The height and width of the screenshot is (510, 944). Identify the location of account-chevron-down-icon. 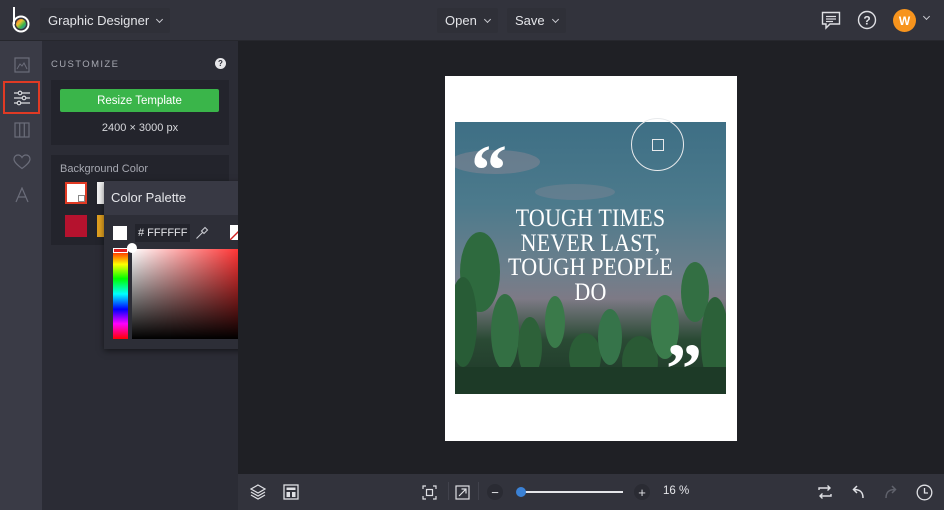
(926, 16).